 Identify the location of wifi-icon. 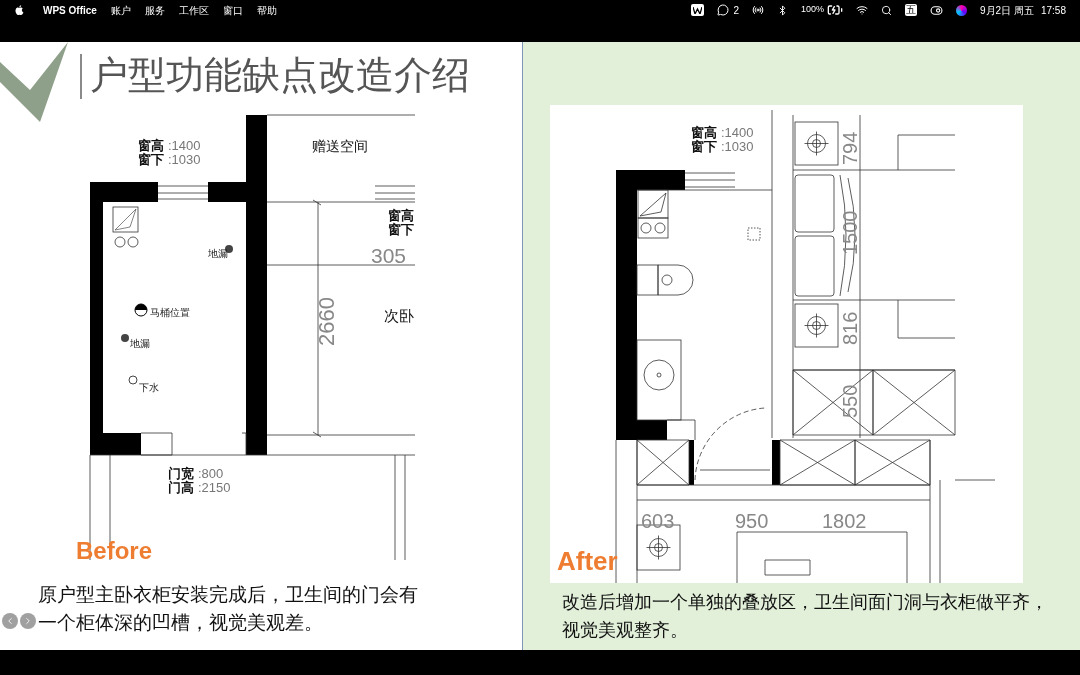
(862, 10).